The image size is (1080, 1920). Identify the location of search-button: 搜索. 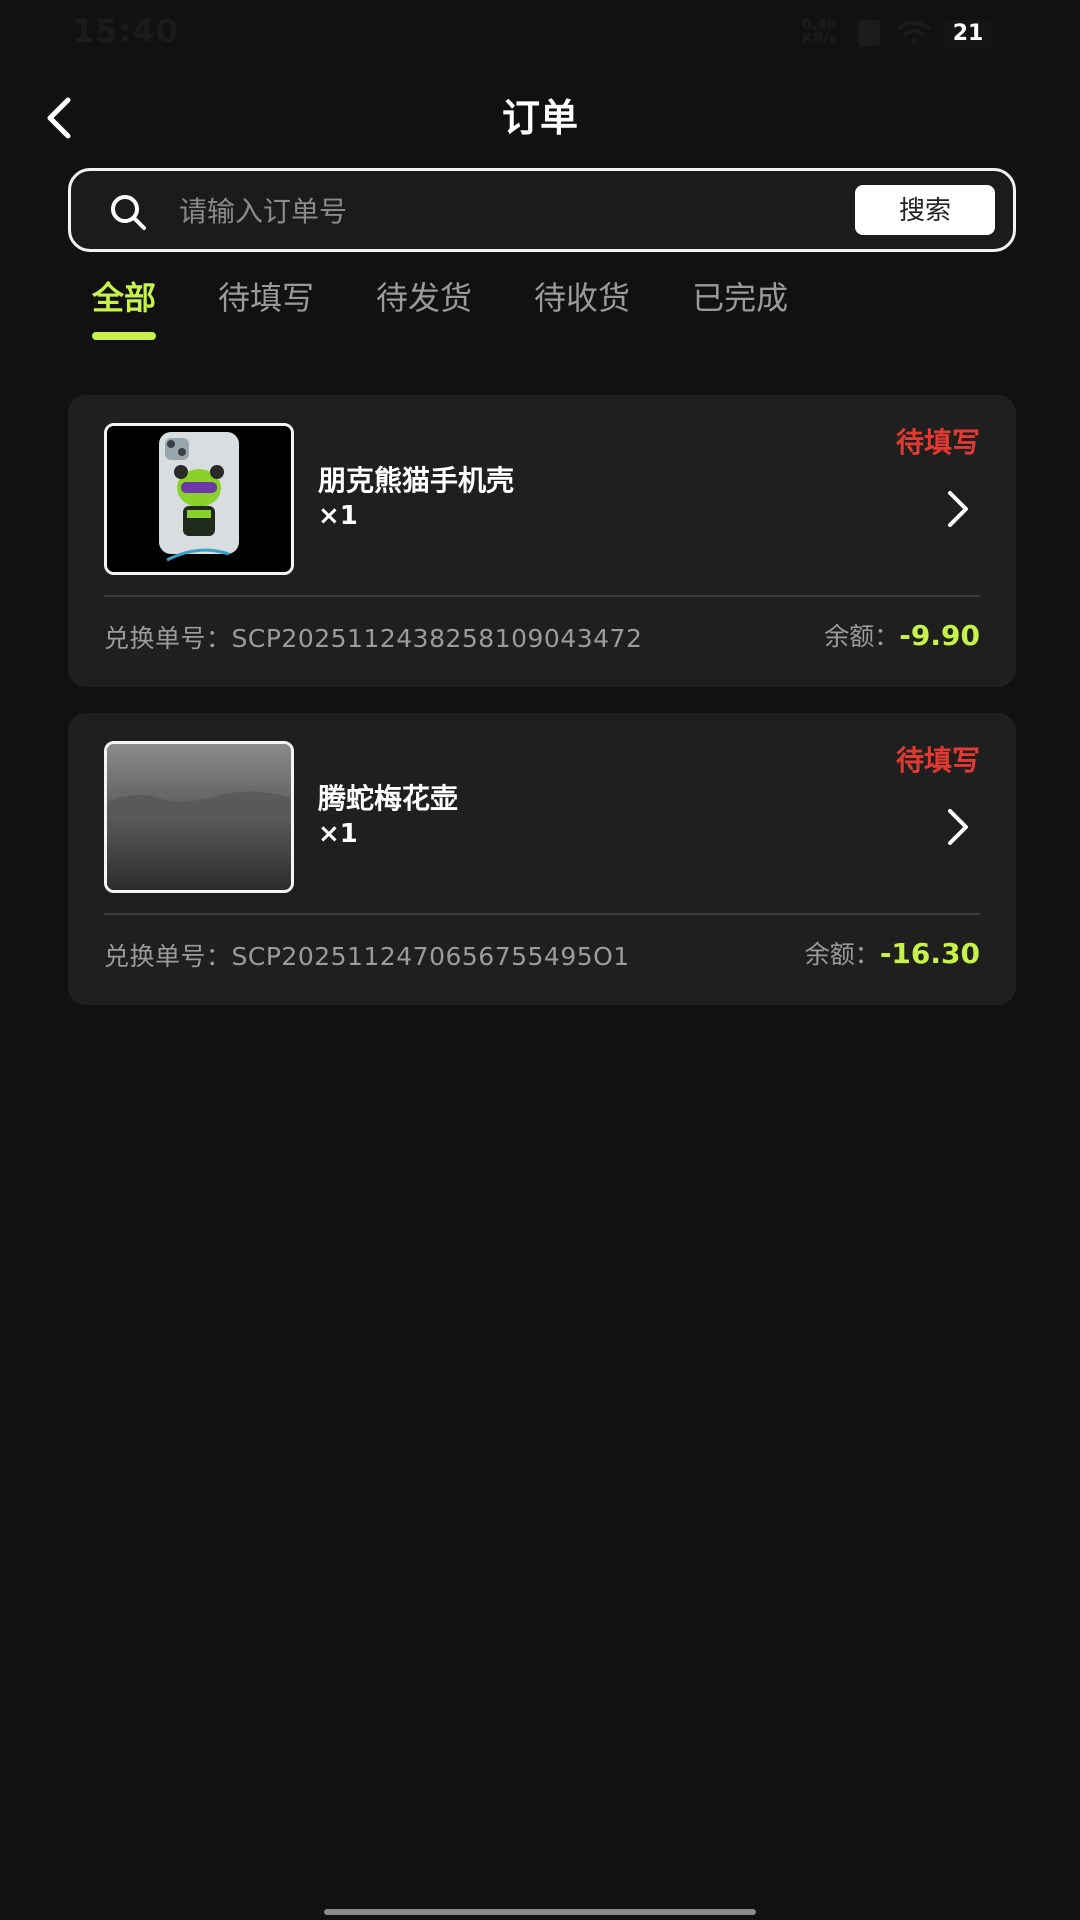
(925, 210).